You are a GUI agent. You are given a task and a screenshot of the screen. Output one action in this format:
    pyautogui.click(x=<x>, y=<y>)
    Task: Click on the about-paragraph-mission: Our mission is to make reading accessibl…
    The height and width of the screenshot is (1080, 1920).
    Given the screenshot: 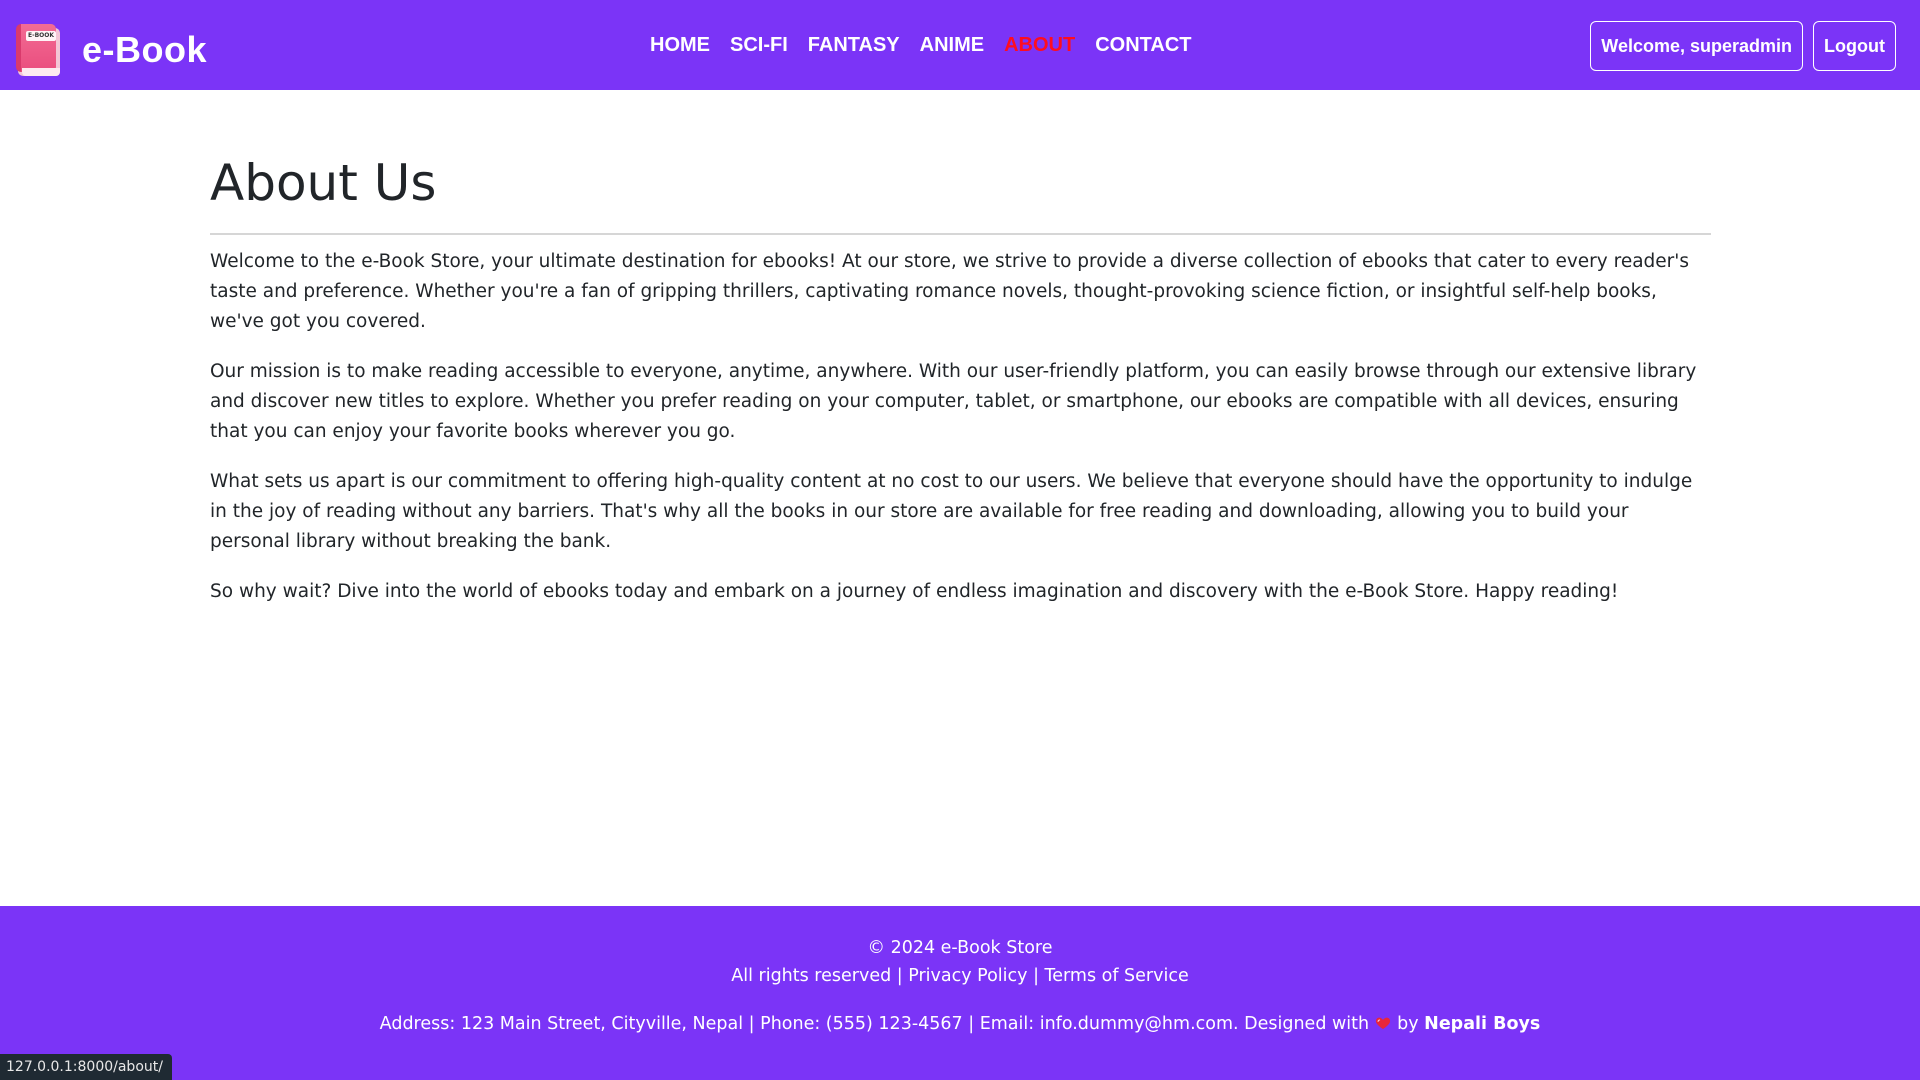 What is the action you would take?
    pyautogui.click(x=953, y=401)
    